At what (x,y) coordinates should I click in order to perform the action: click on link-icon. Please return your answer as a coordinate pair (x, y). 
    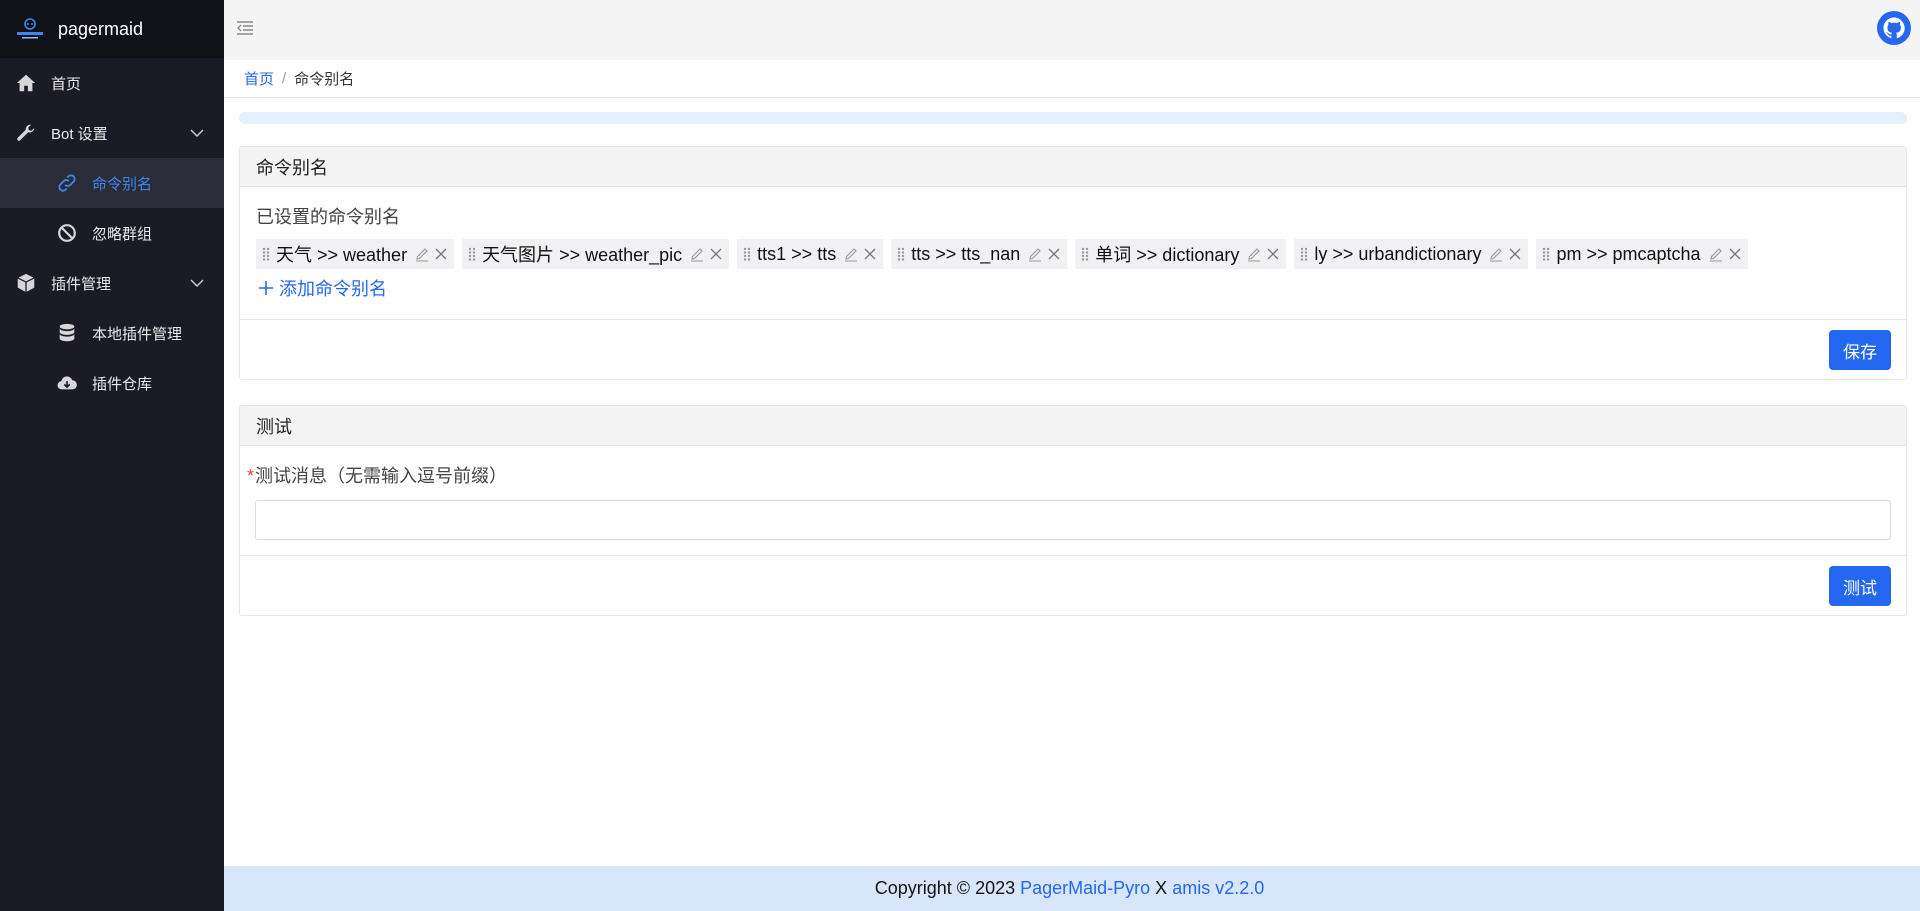
    Looking at the image, I should click on (67, 183).